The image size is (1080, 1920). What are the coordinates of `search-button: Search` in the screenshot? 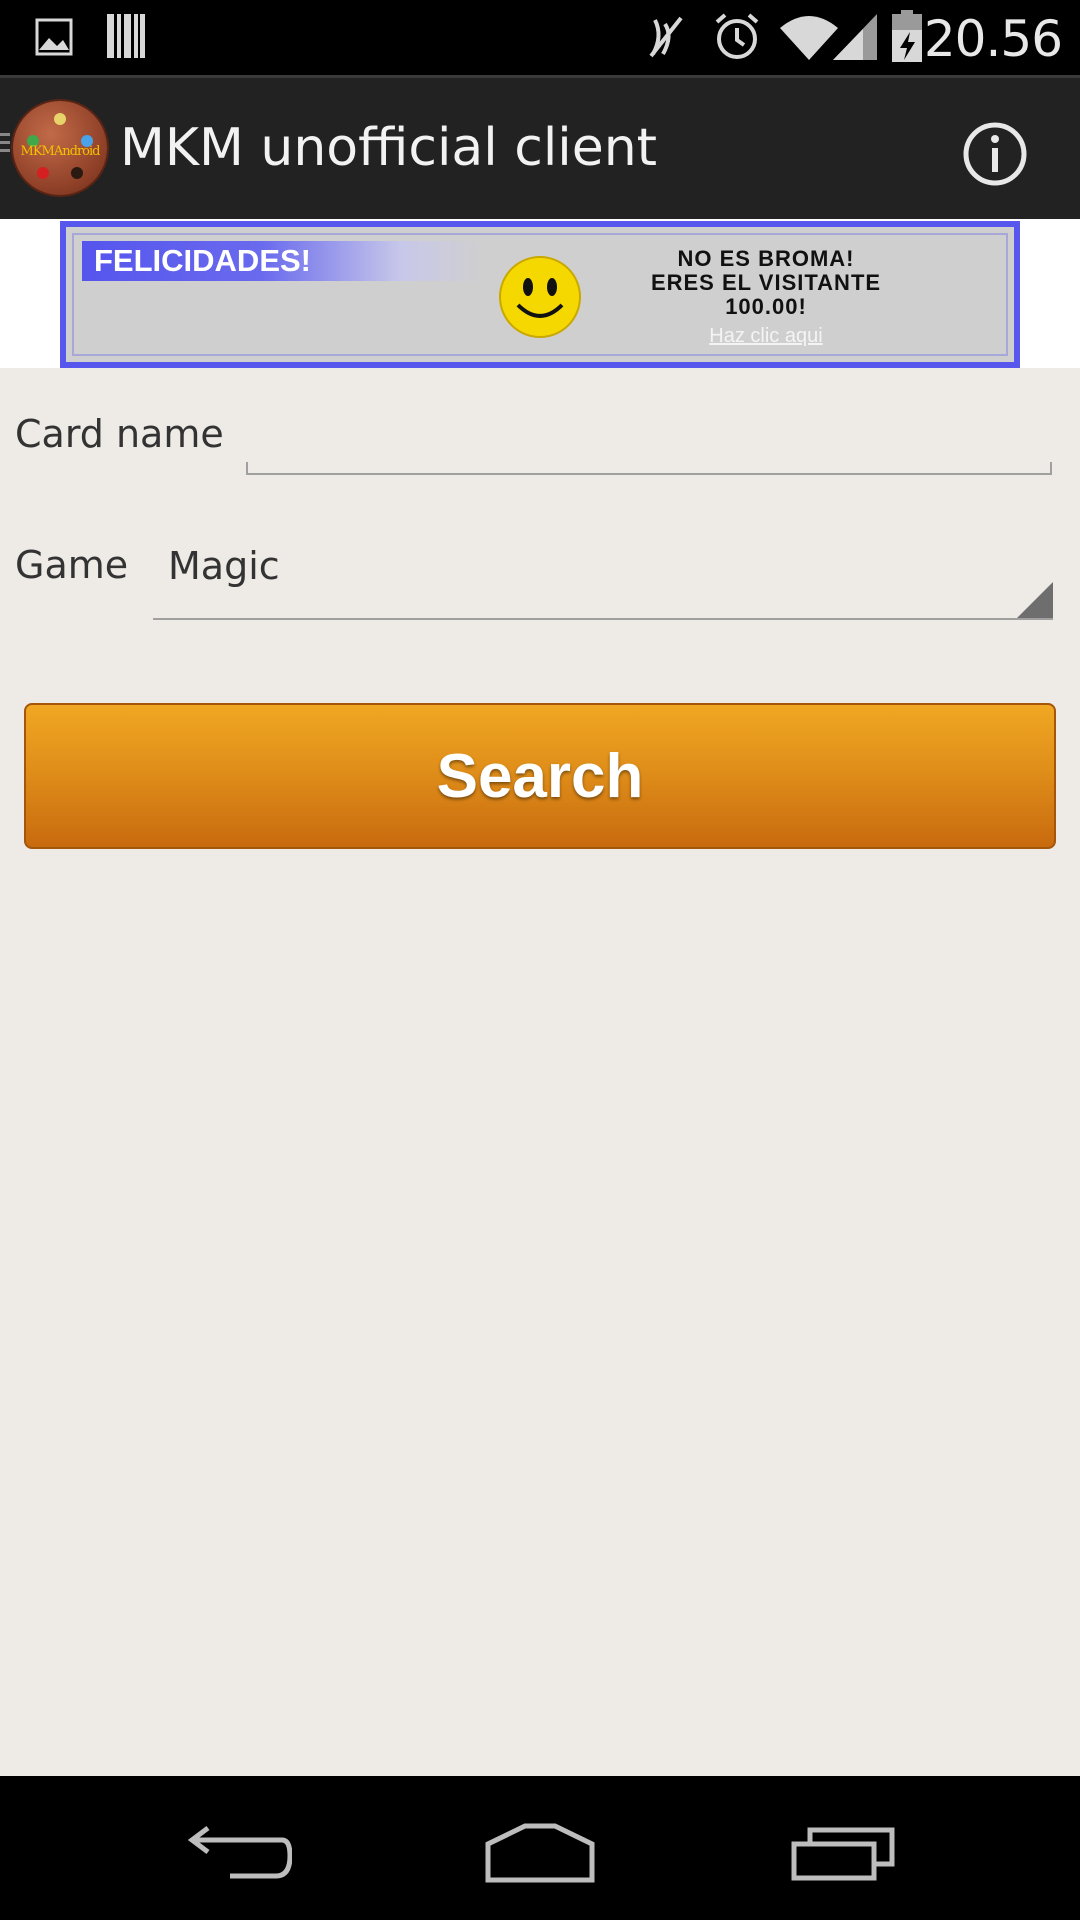 It's located at (540, 776).